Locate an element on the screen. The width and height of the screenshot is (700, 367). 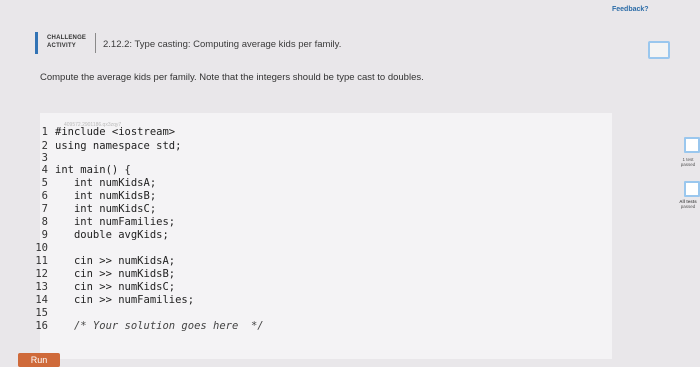
badge-line1: CHALLENGE is located at coordinates (67, 38).